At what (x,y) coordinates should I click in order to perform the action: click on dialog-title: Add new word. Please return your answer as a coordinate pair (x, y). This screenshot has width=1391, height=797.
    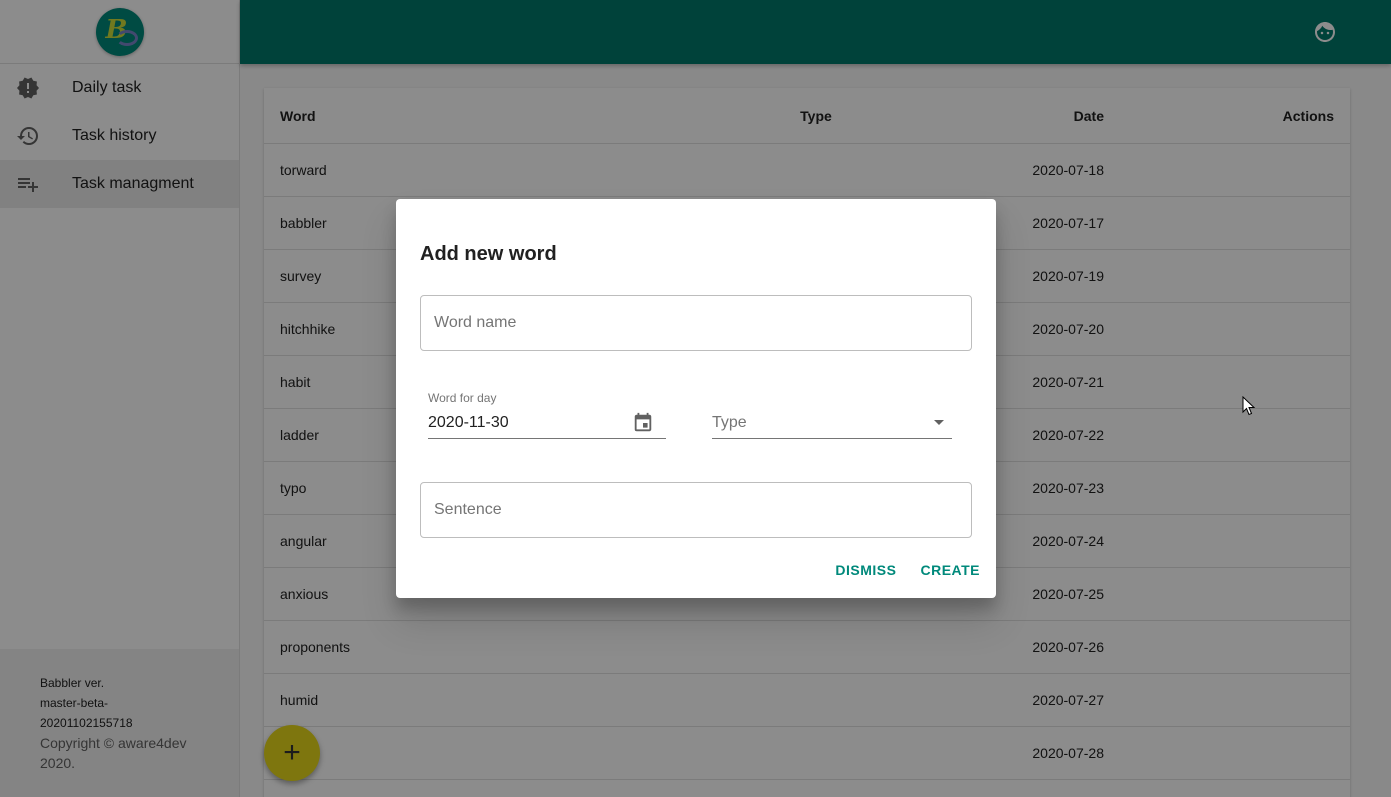
    Looking at the image, I should click on (488, 254).